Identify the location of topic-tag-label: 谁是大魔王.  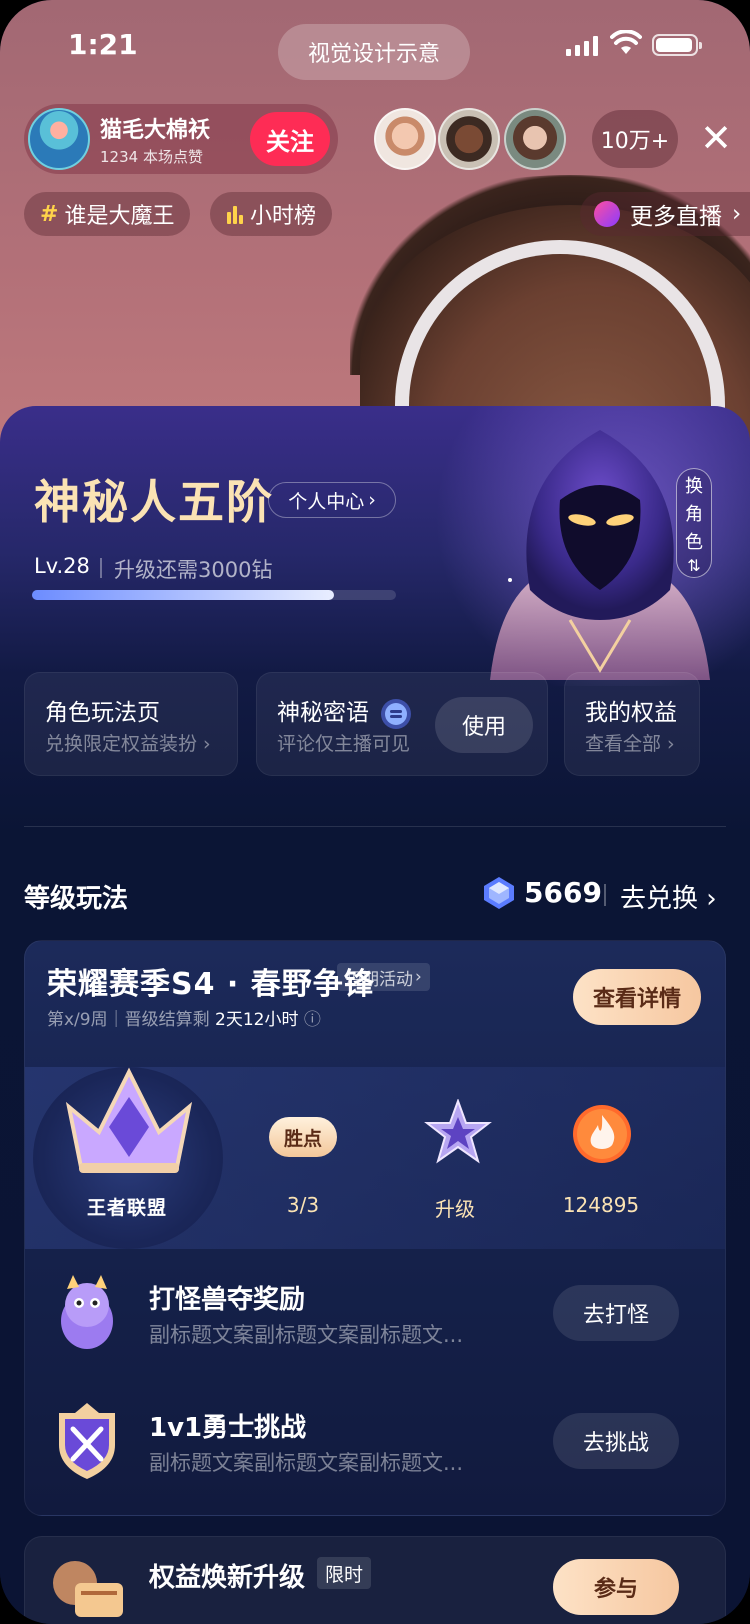
(119, 216).